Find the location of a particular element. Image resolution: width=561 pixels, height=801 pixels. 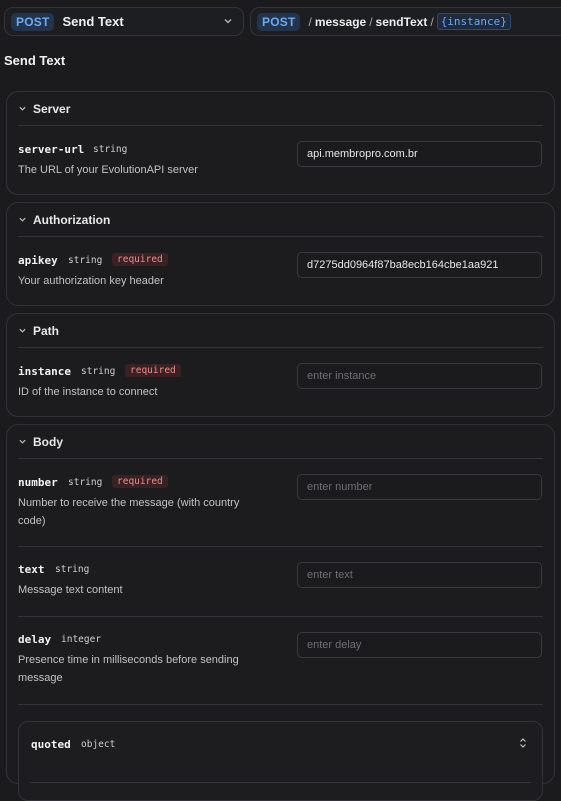

endpoint-path: POST / message / sendText / {instance} is located at coordinates (405, 21).